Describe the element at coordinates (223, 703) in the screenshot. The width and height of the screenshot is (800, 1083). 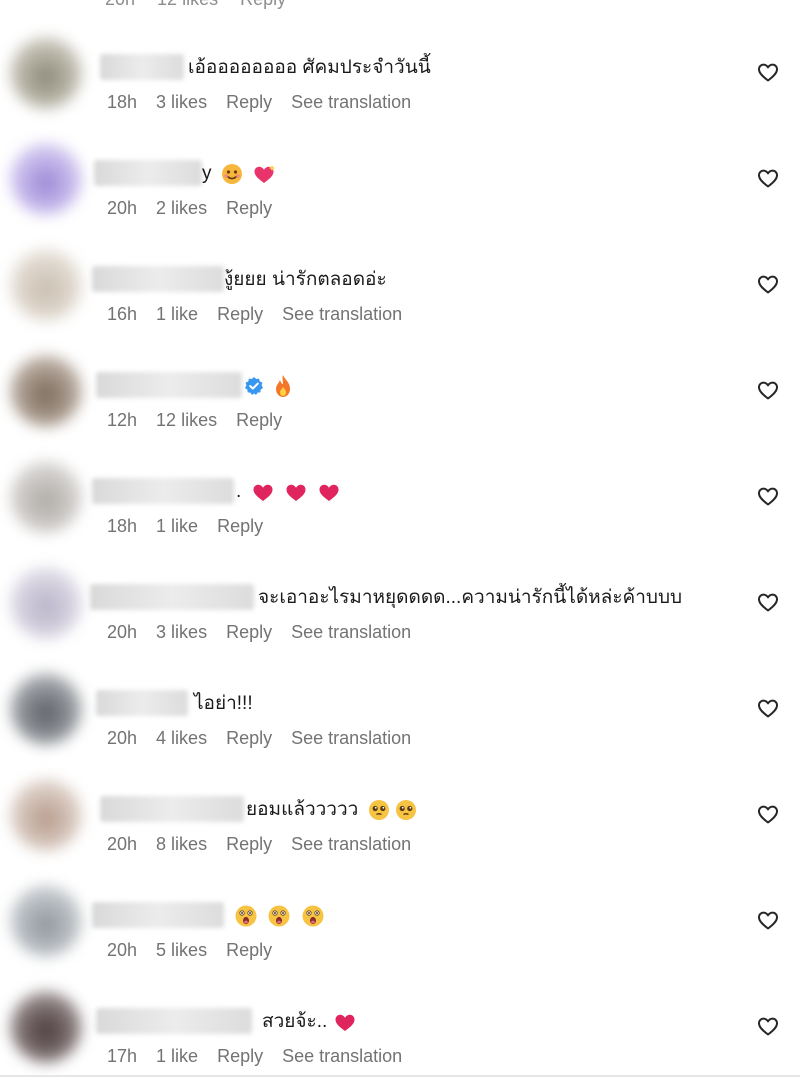
I see `comment-text: ไอย่า!!!` at that location.